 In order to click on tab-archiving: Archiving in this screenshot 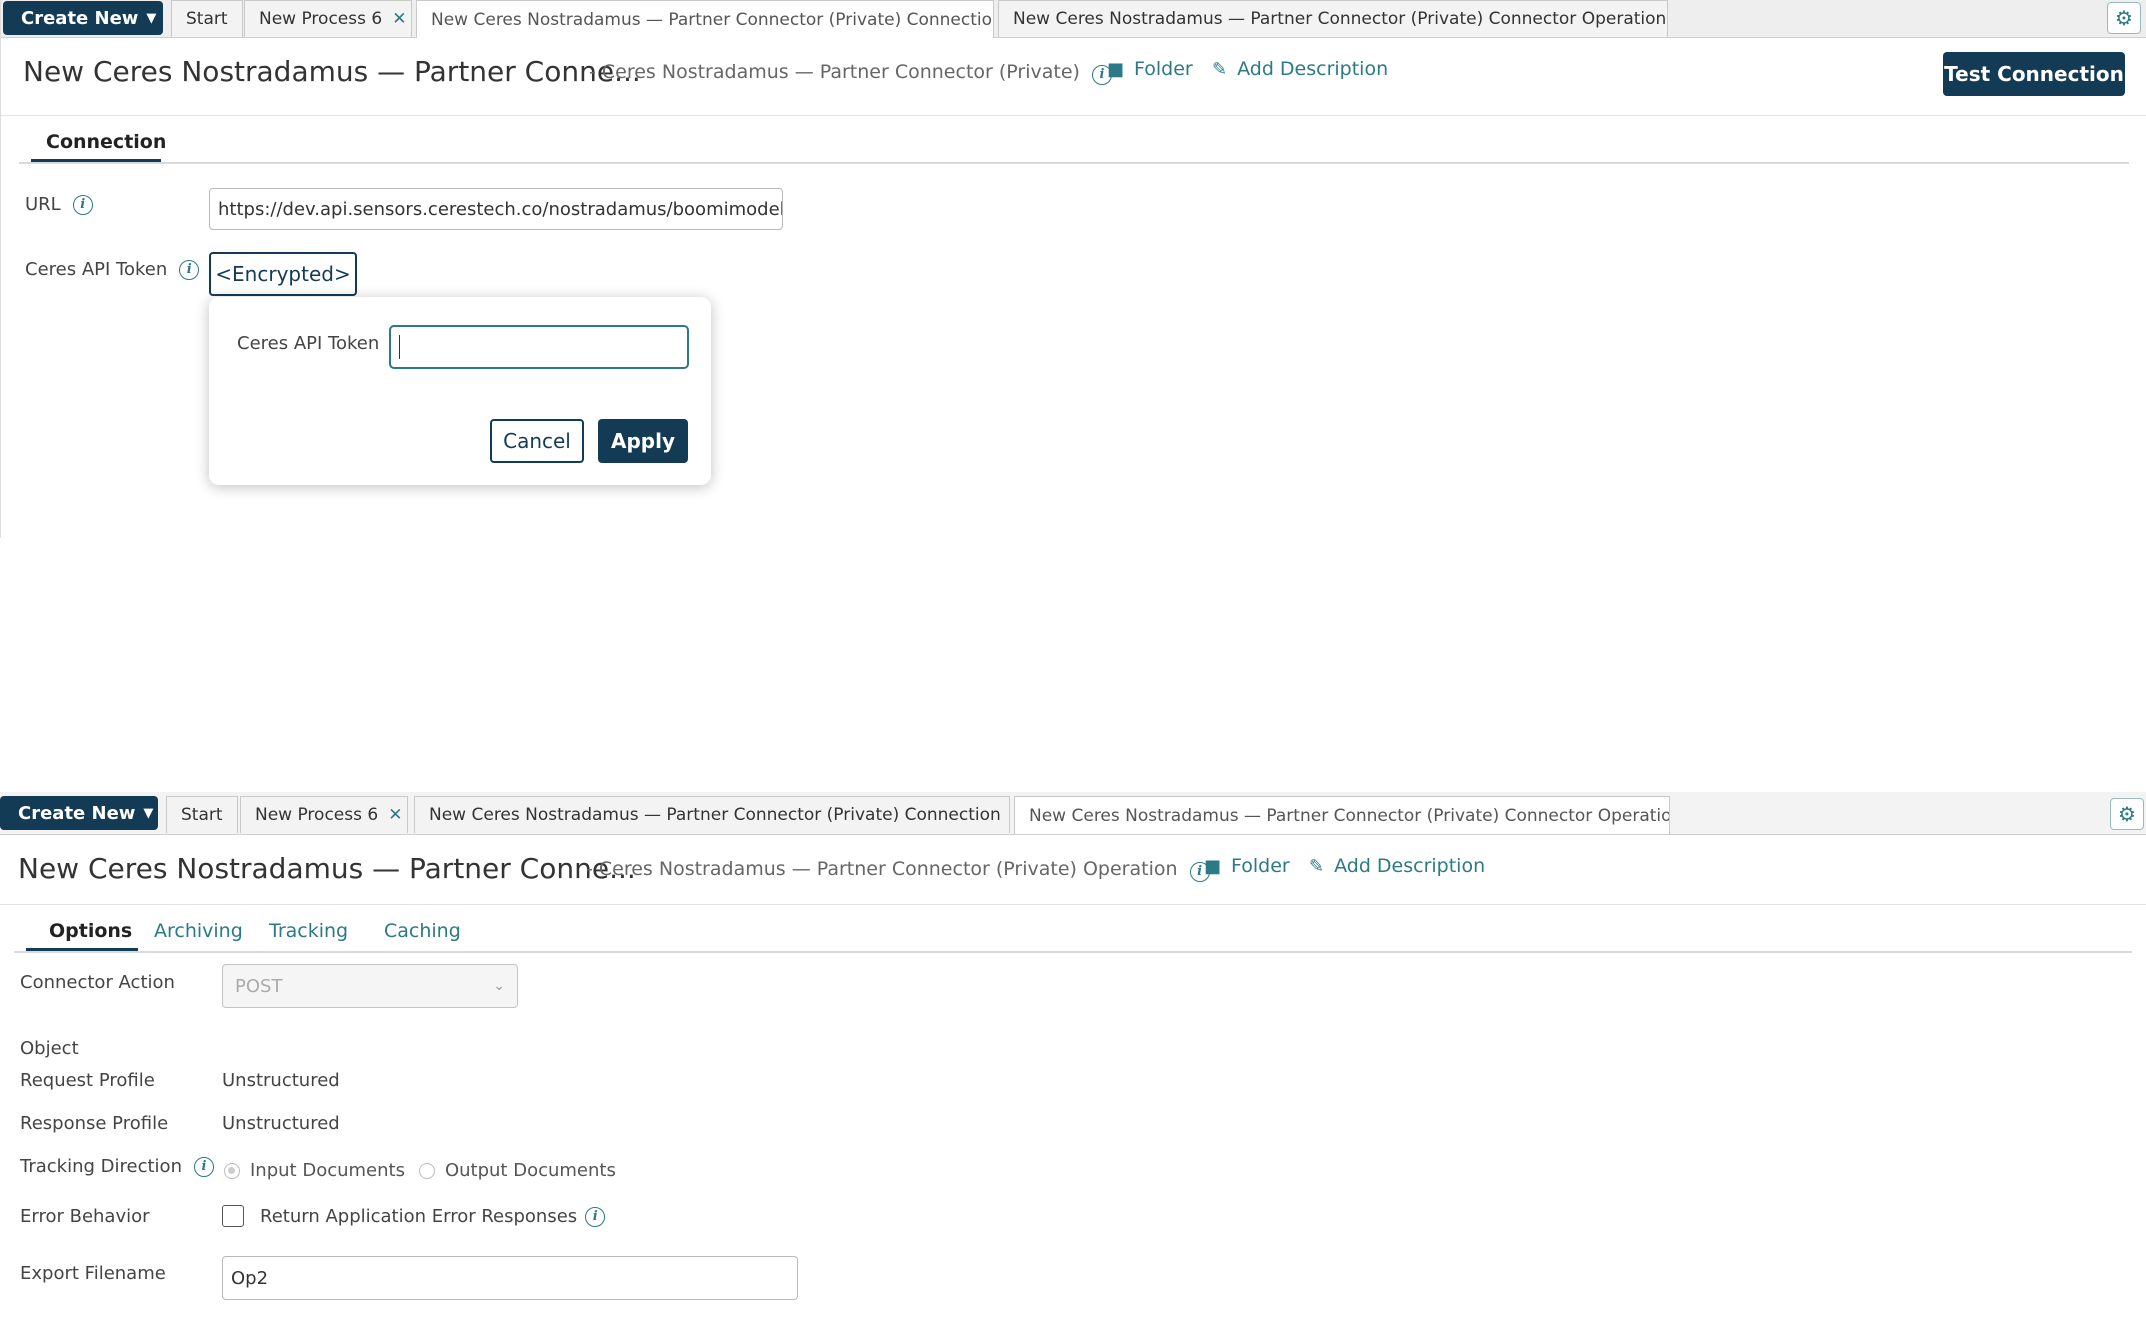, I will do `click(198, 931)`.